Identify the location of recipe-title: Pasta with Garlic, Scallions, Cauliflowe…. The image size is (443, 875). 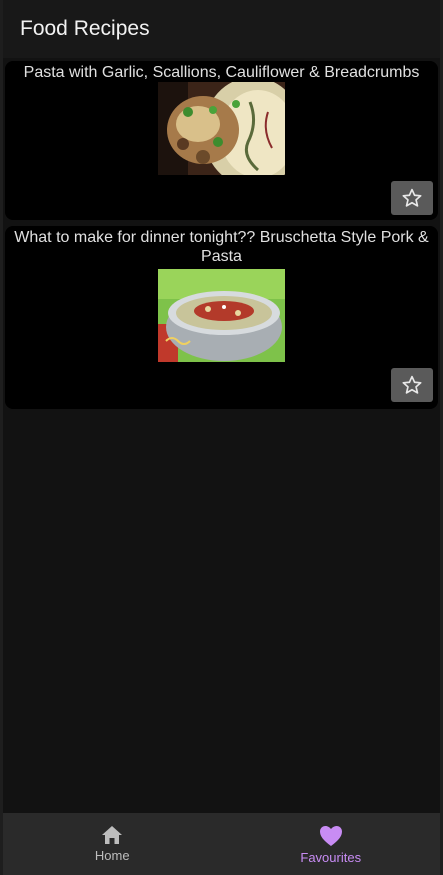
(221, 72).